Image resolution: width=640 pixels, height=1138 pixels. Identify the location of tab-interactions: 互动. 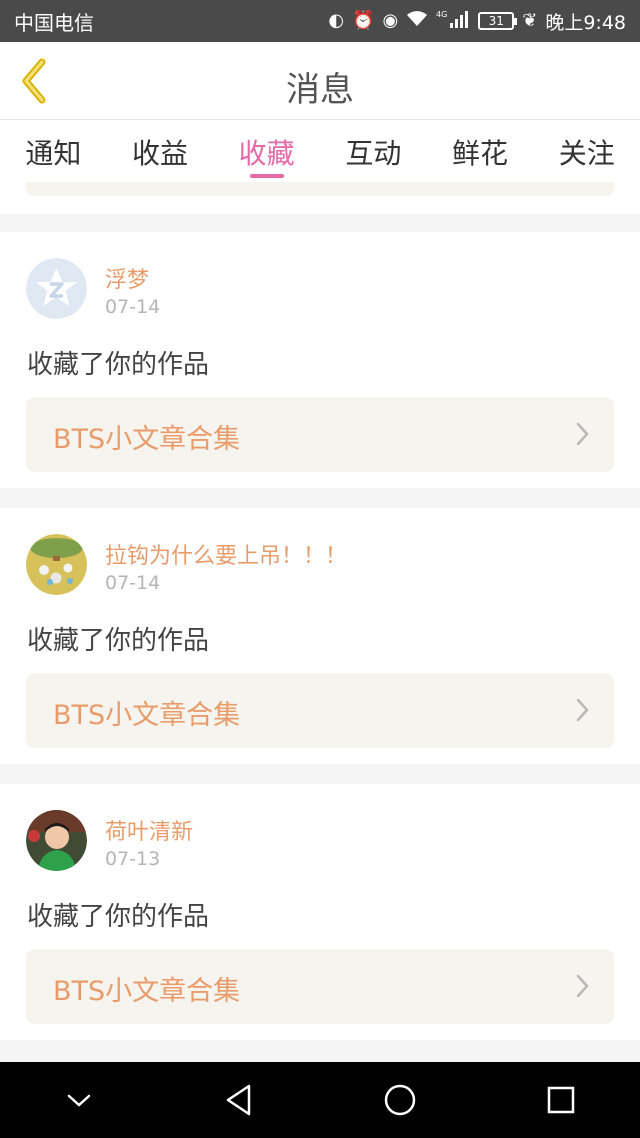
(373, 151).